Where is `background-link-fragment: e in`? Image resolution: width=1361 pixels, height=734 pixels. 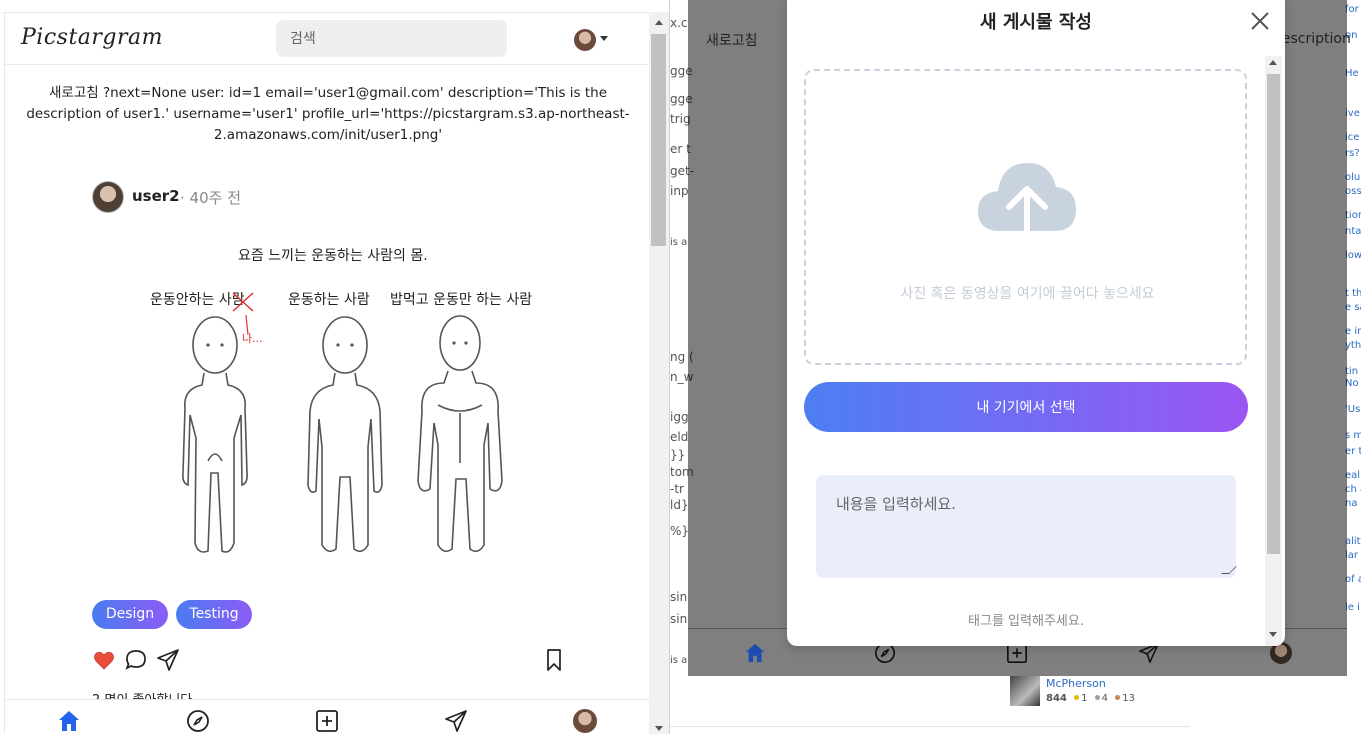
background-link-fragment: e in is located at coordinates (1353, 331).